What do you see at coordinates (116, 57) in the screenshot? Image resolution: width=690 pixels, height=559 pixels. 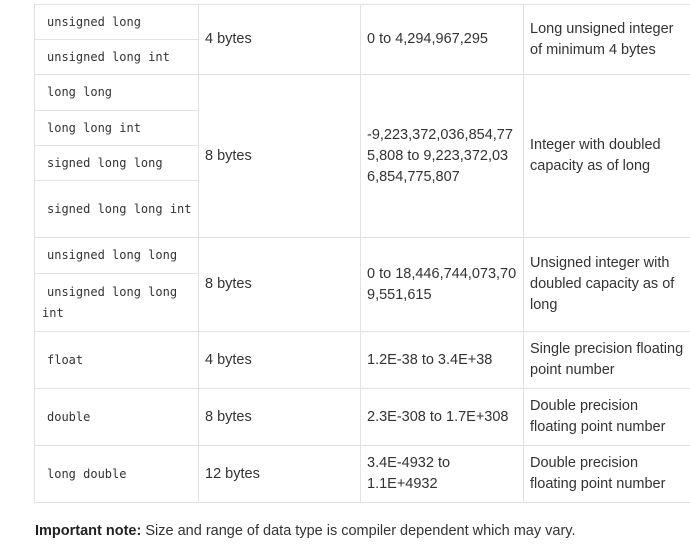 I see `type-cell: unsigned long int` at bounding box center [116, 57].